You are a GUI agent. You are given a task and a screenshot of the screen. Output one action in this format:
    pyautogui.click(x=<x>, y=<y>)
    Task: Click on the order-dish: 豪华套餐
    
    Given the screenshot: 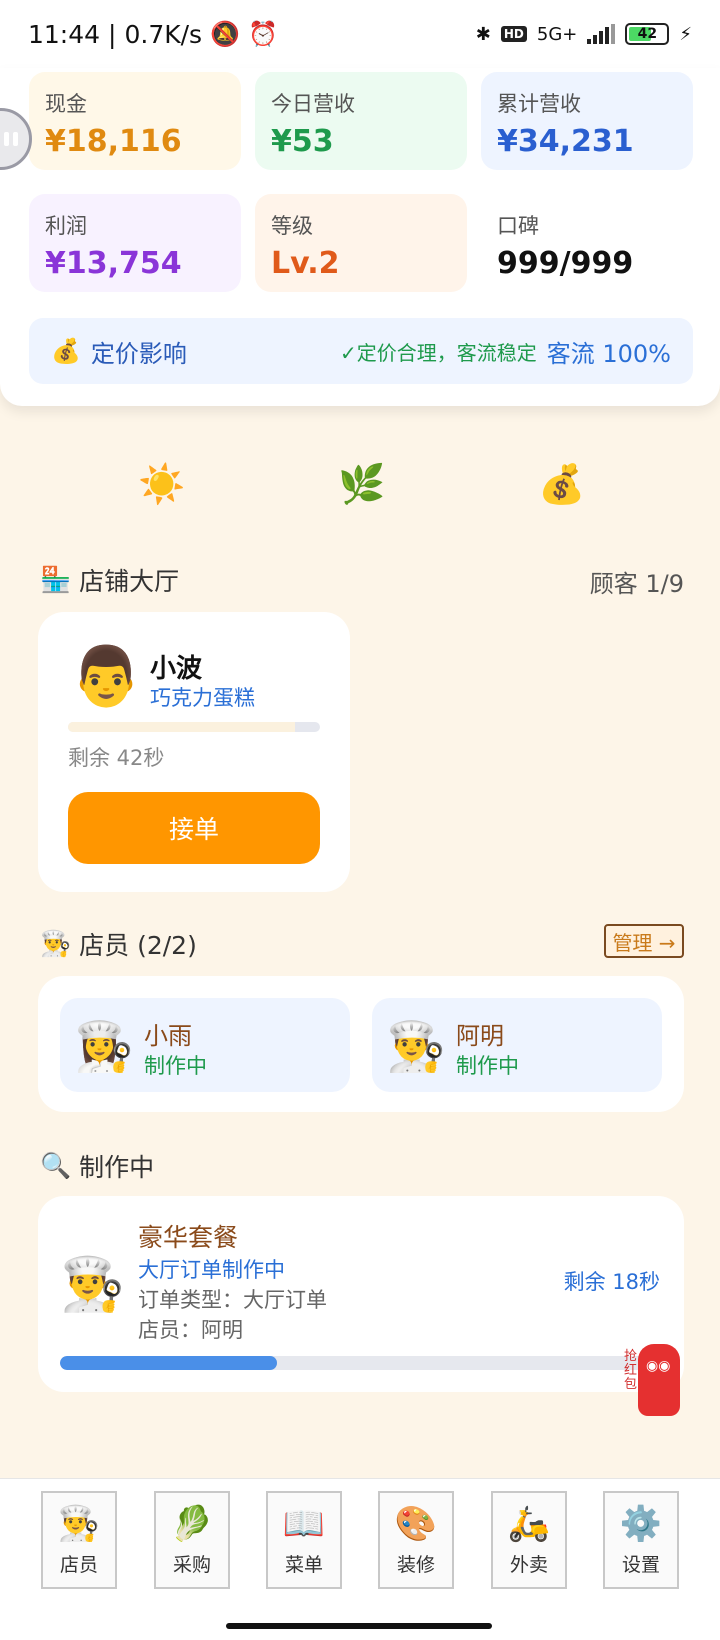 What is the action you would take?
    pyautogui.click(x=188, y=1237)
    